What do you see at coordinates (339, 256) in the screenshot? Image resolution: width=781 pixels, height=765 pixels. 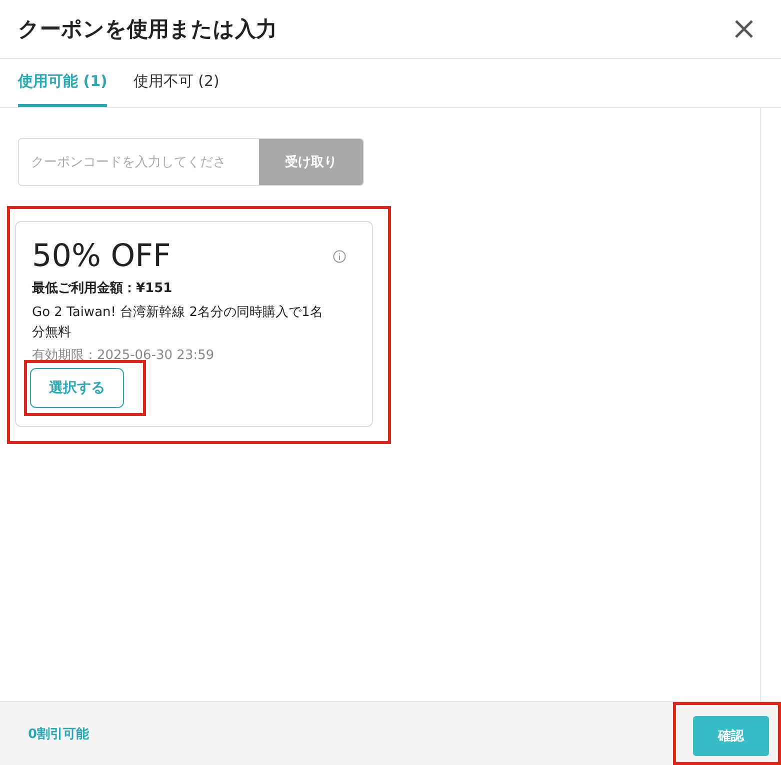 I see `info-icon` at bounding box center [339, 256].